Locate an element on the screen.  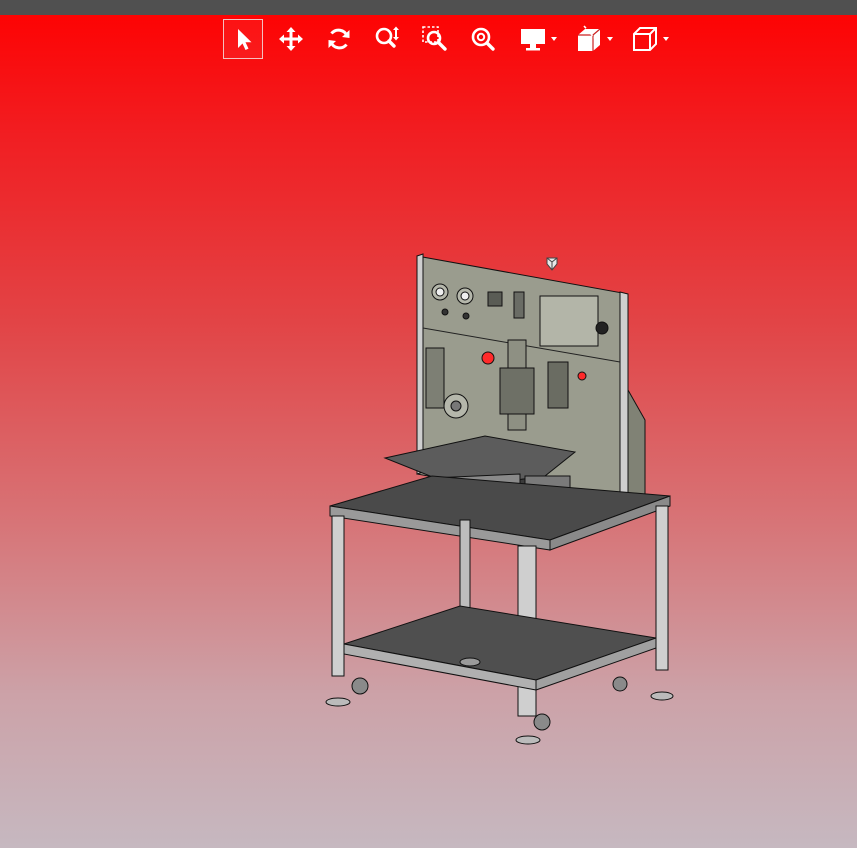
section-view-icon is located at coordinates (589, 38).